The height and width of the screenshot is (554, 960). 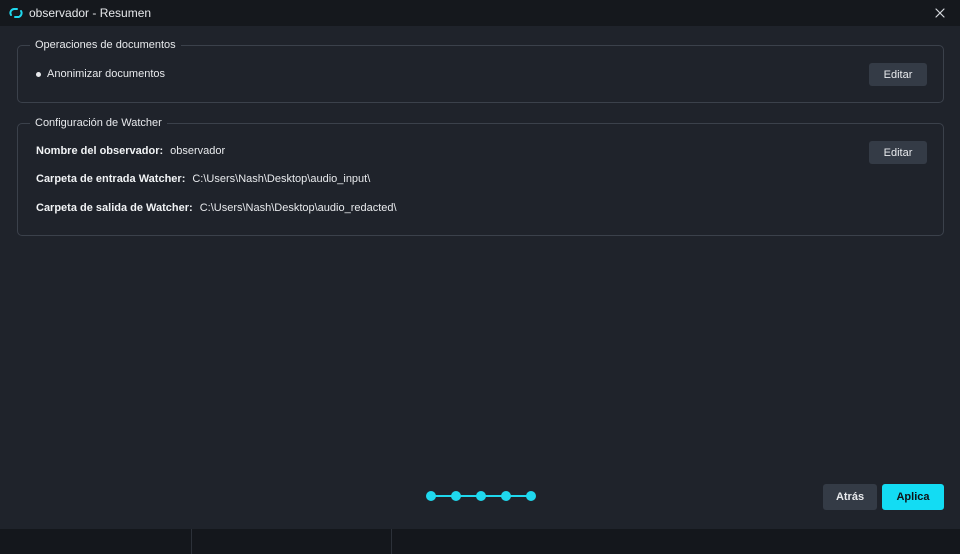 I want to click on input-folder-value: C:\Users\Nash\Desktop\audio_input\, so click(x=281, y=179).